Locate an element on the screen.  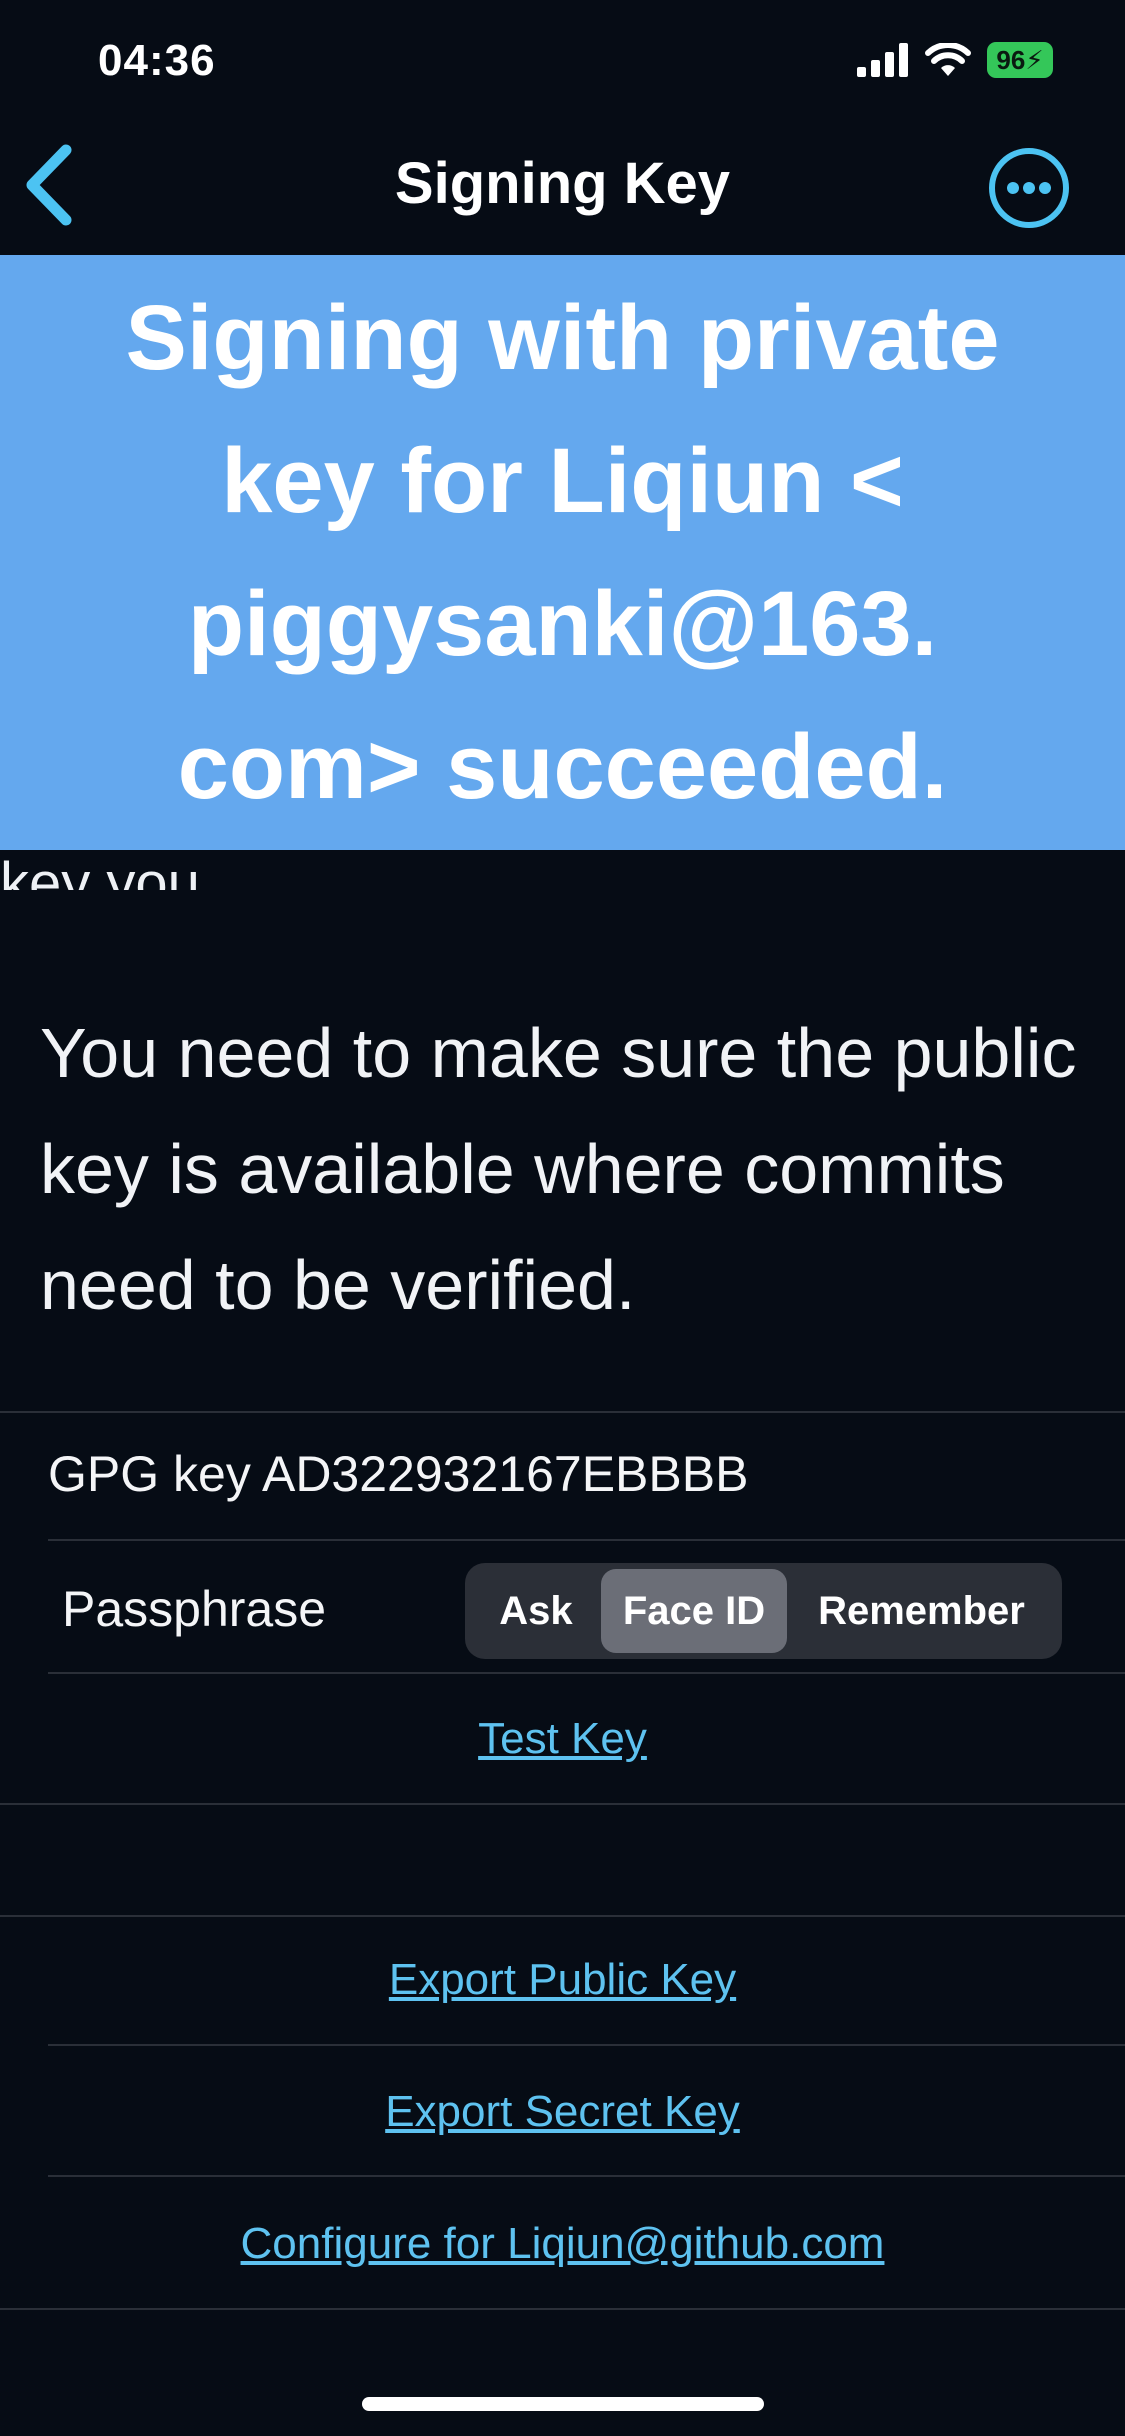
status-icons: 96 ⚡ is located at coordinates (955, 60).